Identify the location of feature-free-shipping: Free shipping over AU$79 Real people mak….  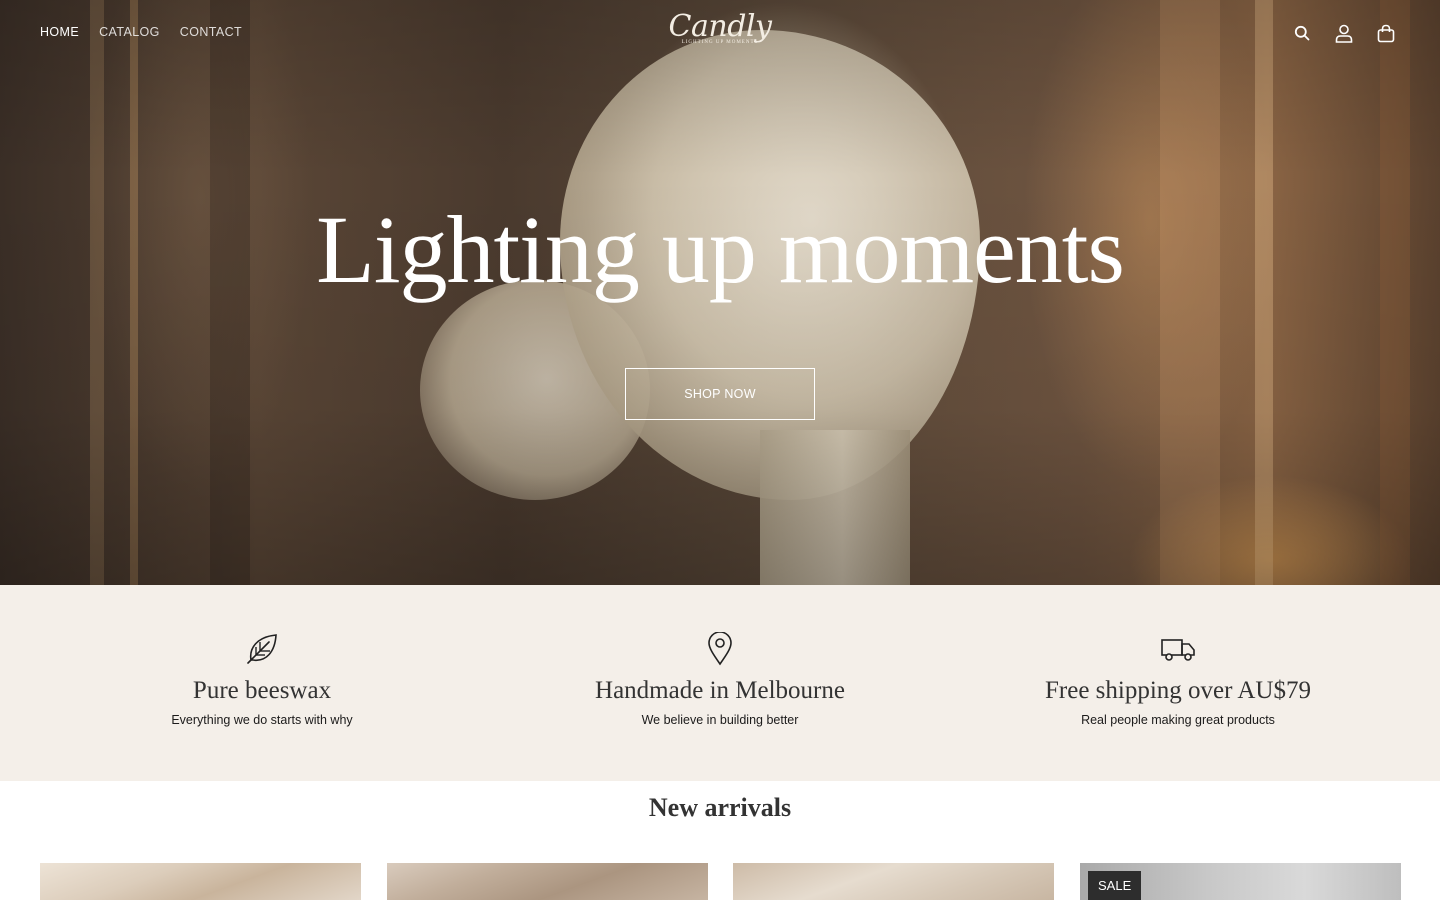
(1178, 683).